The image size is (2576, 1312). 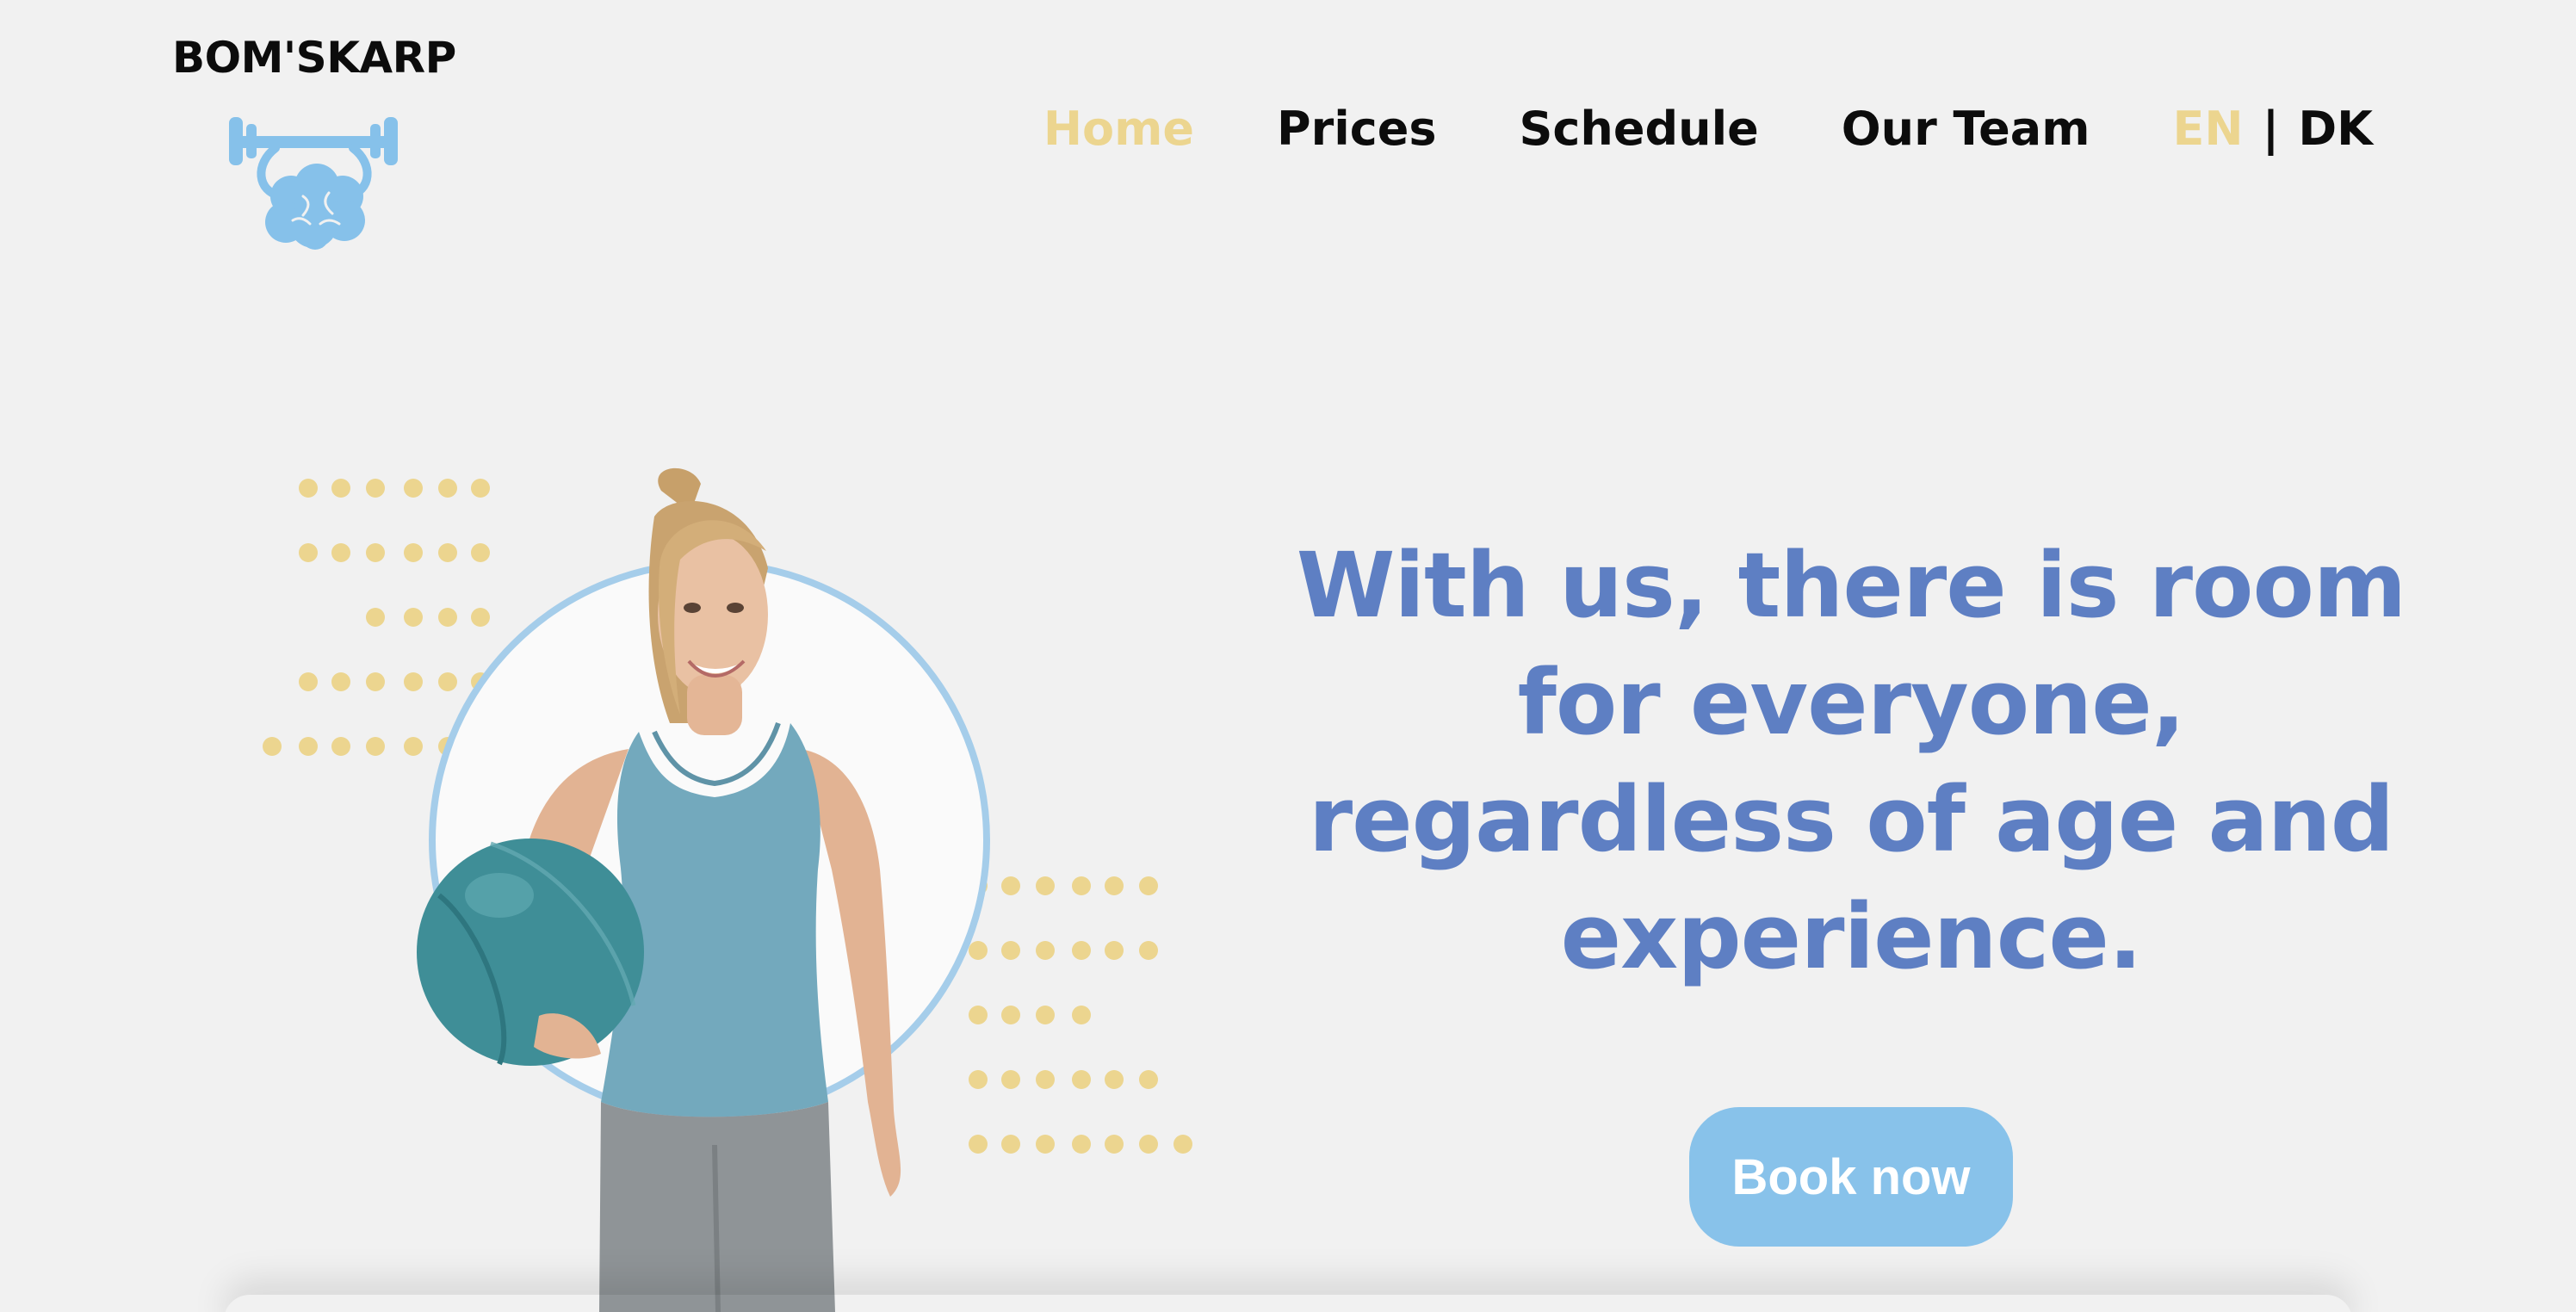 What do you see at coordinates (1288, 1303) in the screenshot?
I see `content-divider-shadow` at bounding box center [1288, 1303].